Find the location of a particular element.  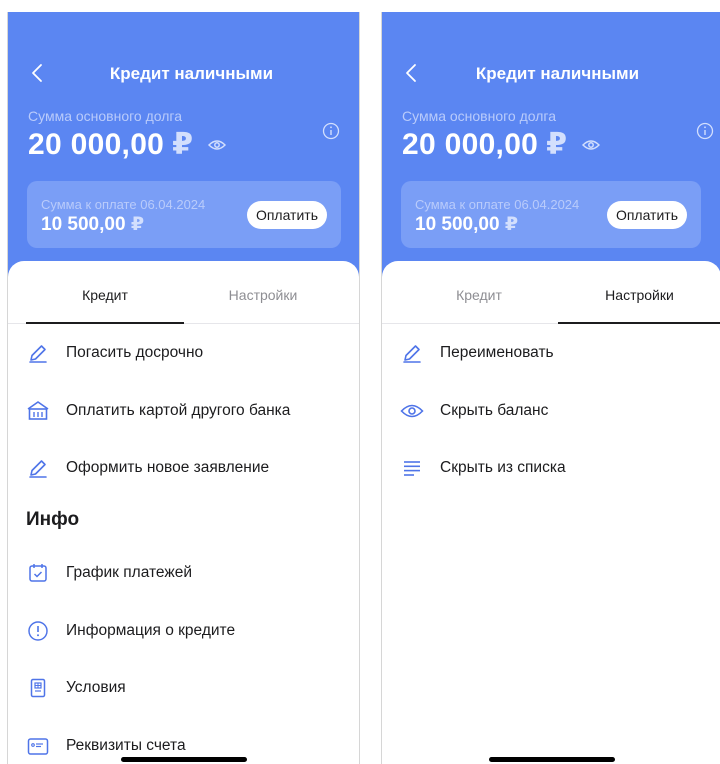

list-icon is located at coordinates (412, 468).